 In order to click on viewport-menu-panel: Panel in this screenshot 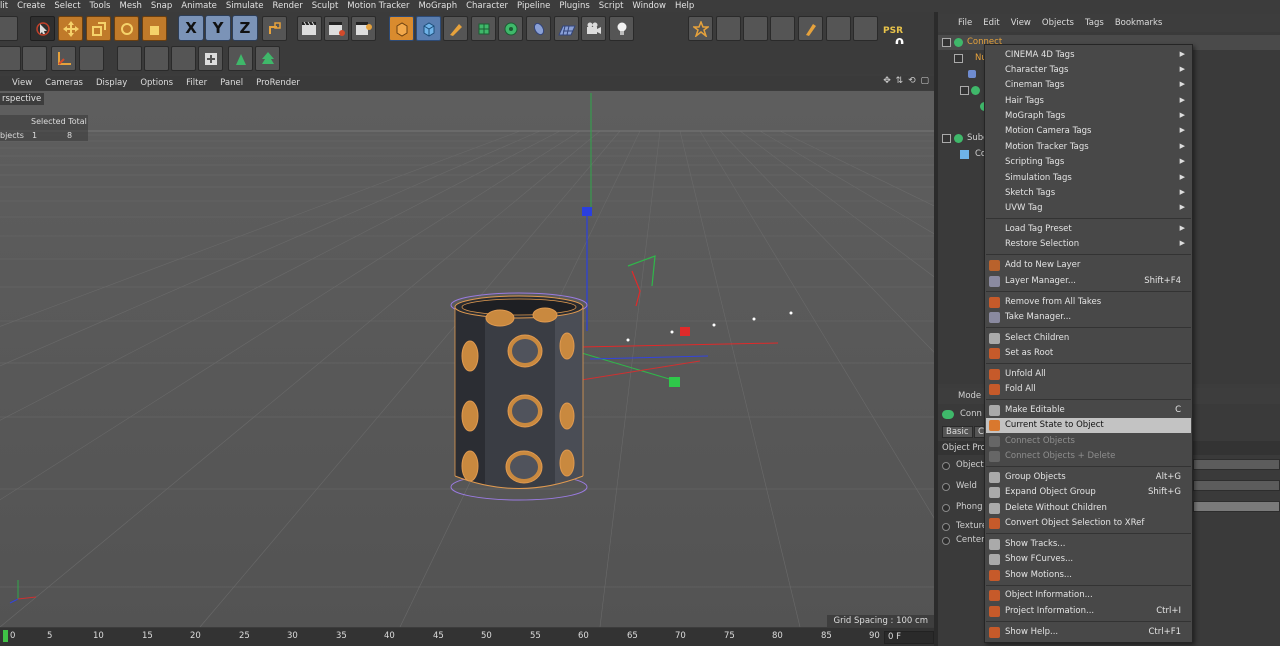, I will do `click(231, 83)`.